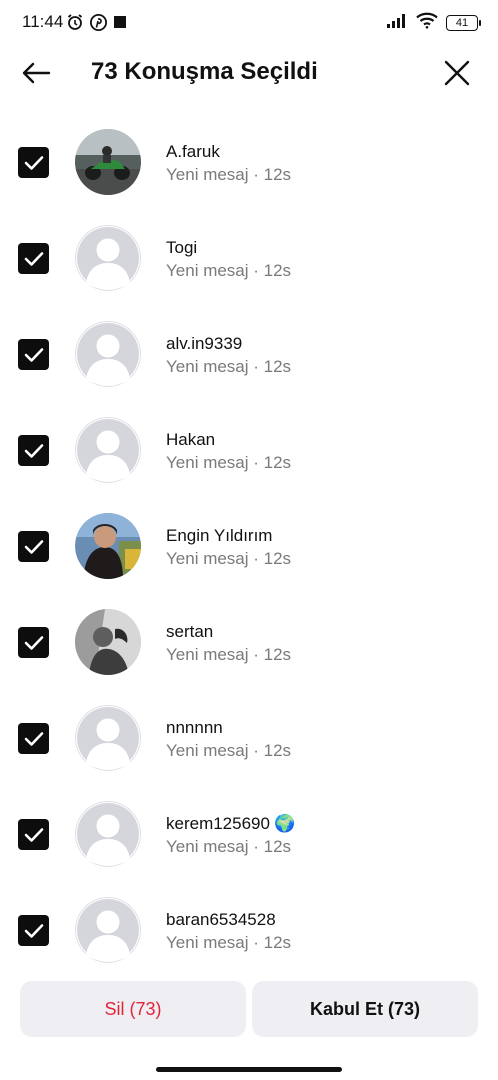  I want to click on conversation-name: alv.in9339, so click(204, 344).